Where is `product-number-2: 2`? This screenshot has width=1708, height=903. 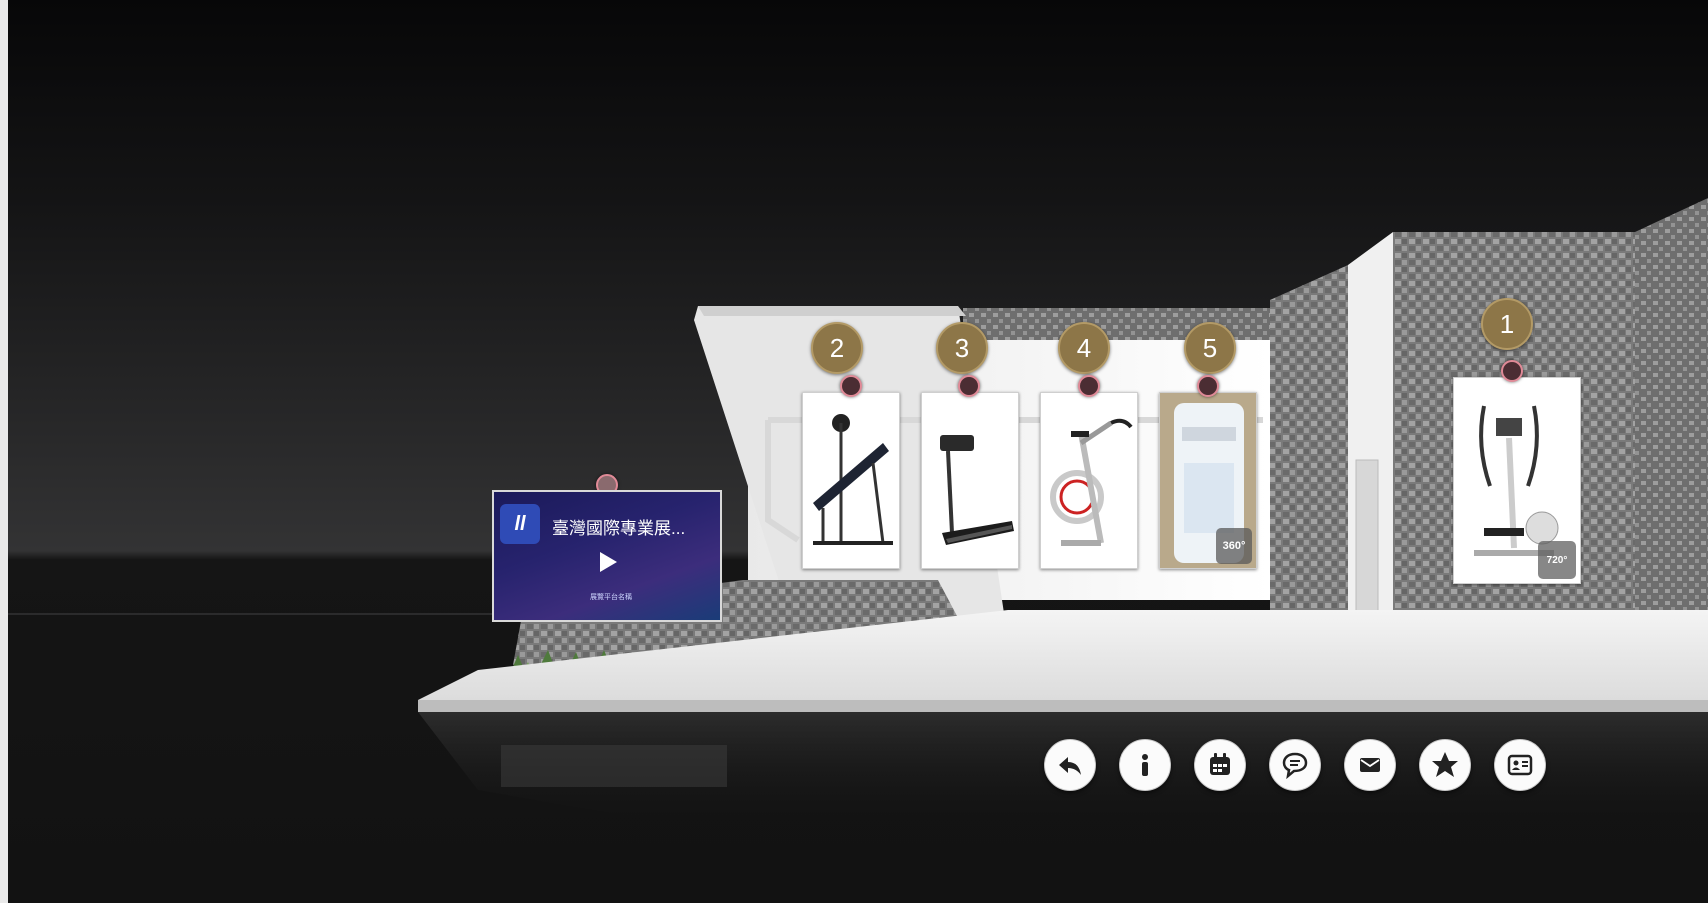 product-number-2: 2 is located at coordinates (837, 348).